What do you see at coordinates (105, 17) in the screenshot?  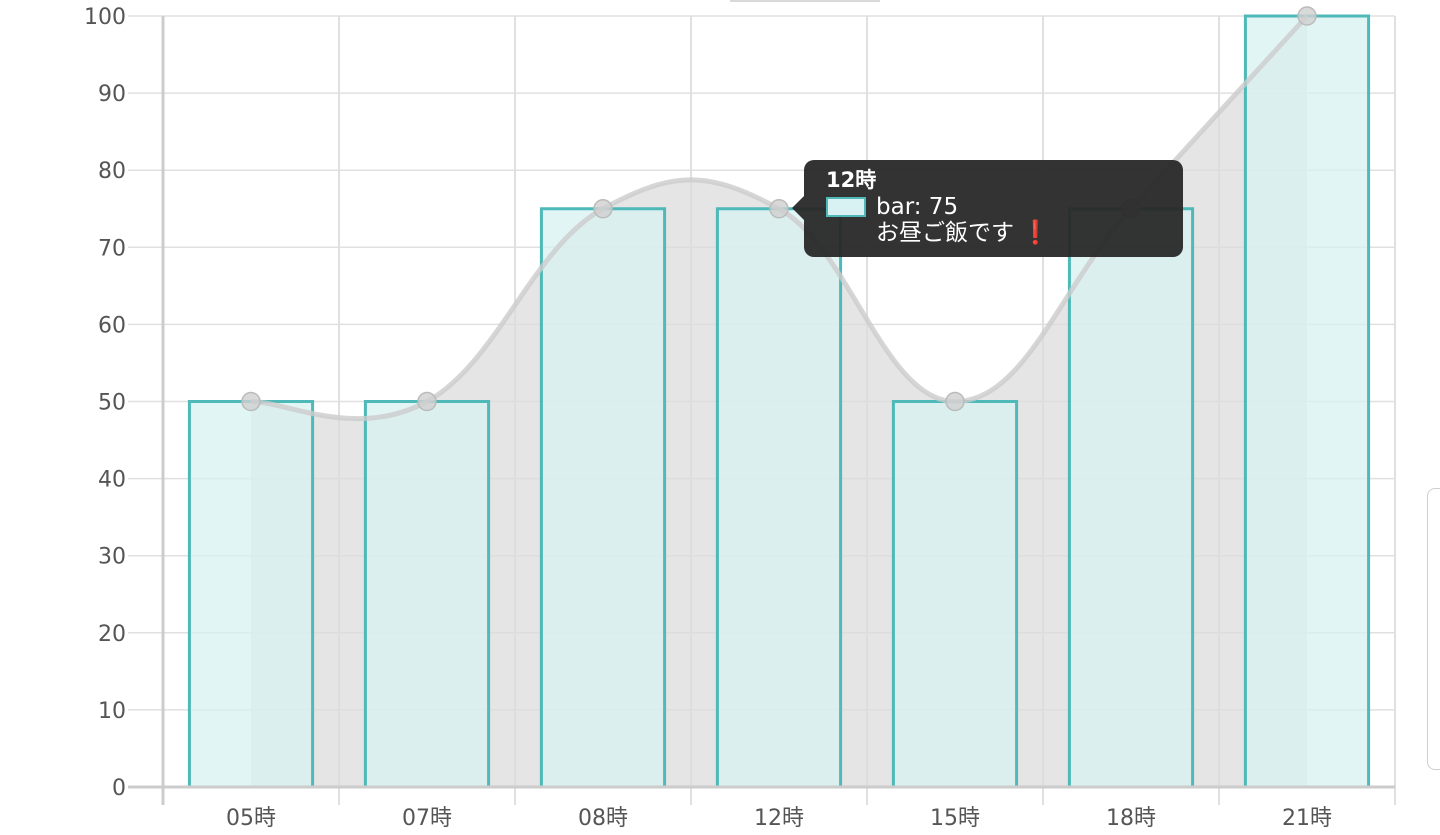 I see `y-tick-label: 100` at bounding box center [105, 17].